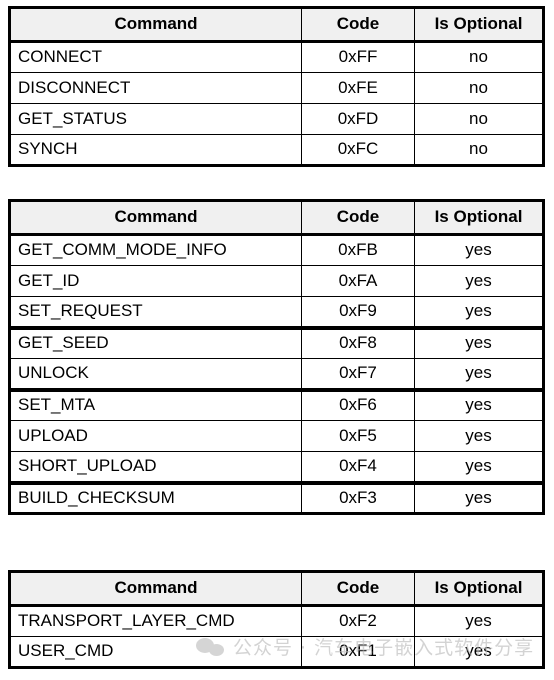  Describe the element at coordinates (358, 88) in the screenshot. I see `cell-command-code: 0xFE` at that location.